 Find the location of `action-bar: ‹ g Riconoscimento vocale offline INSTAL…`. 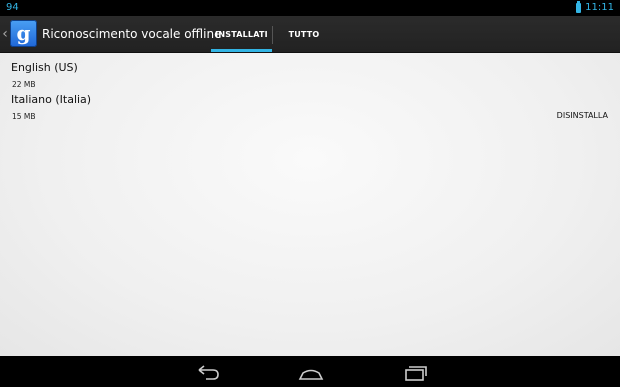

action-bar: ‹ g Riconoscimento vocale offline INSTAL… is located at coordinates (310, 34).